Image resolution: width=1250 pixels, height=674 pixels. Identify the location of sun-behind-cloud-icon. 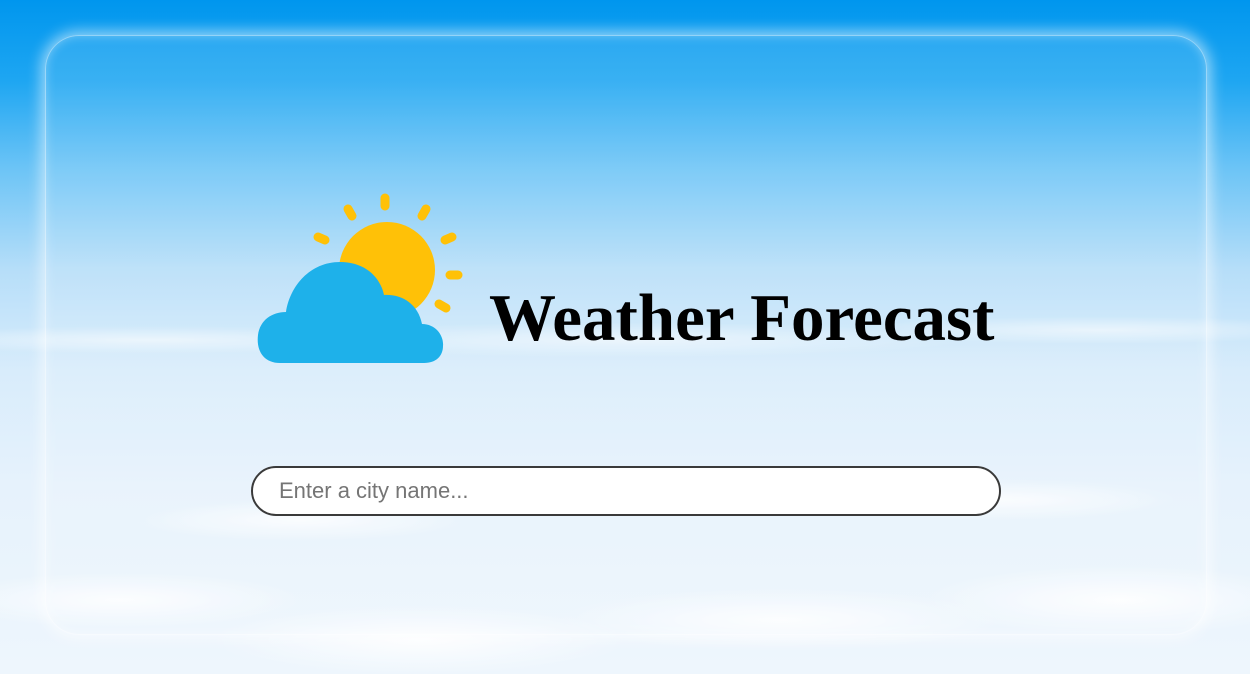
(360, 278).